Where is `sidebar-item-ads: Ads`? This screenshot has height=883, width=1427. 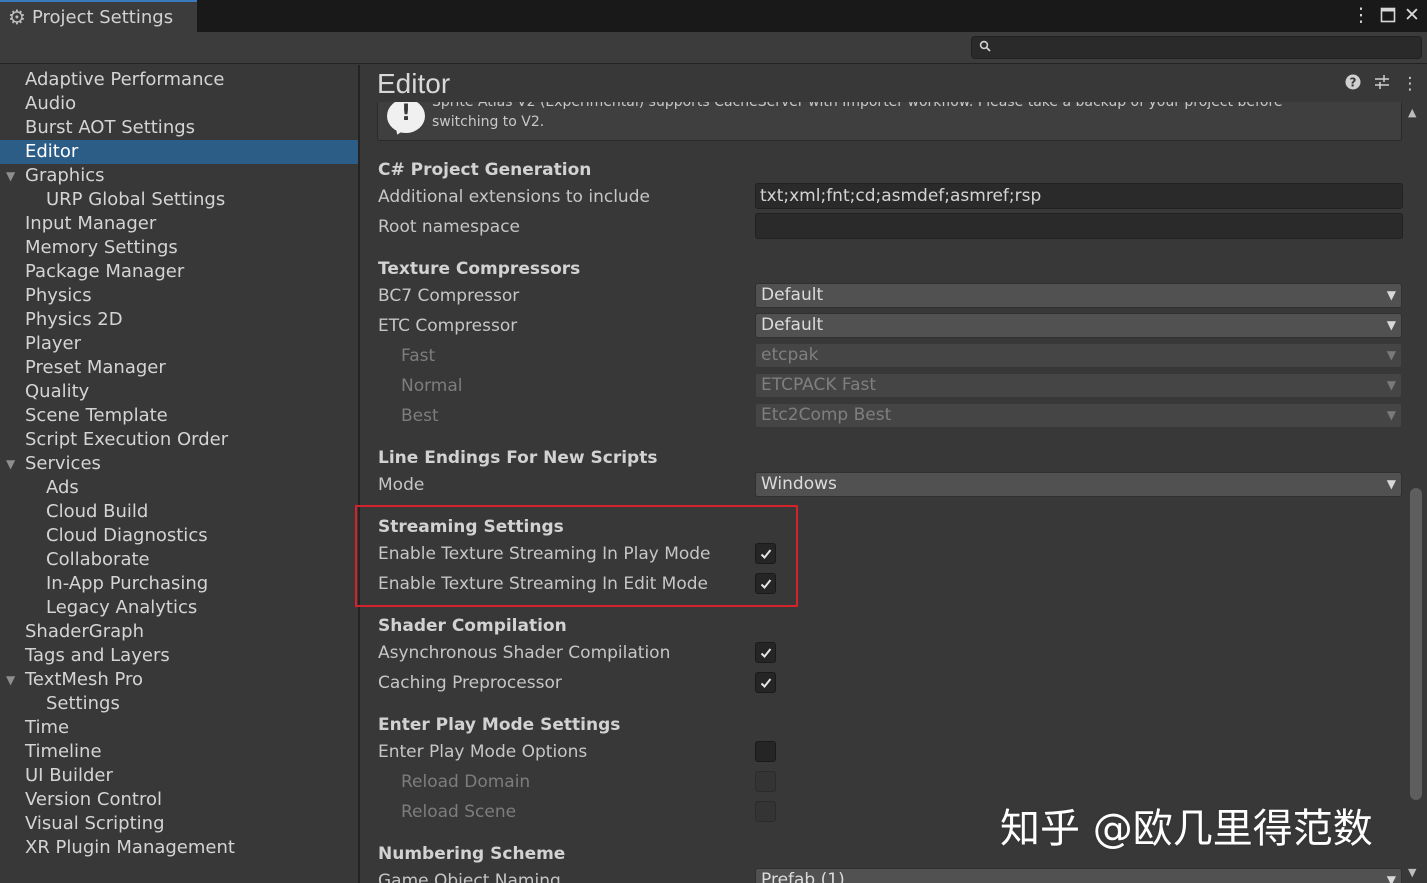
sidebar-item-ads: Ads is located at coordinates (179, 488).